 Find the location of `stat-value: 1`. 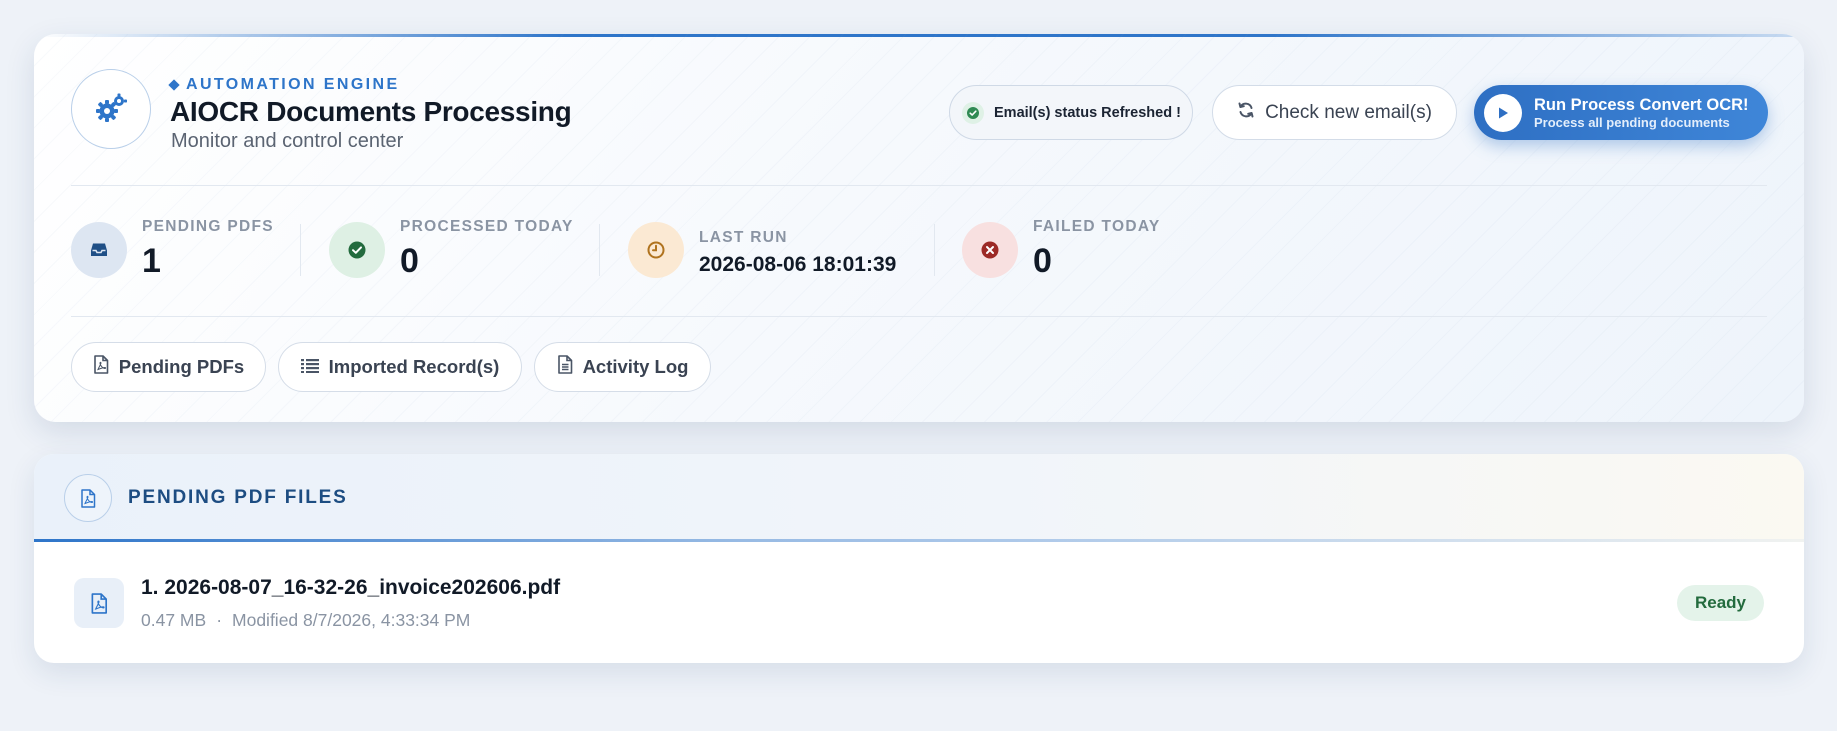

stat-value: 1 is located at coordinates (151, 261).